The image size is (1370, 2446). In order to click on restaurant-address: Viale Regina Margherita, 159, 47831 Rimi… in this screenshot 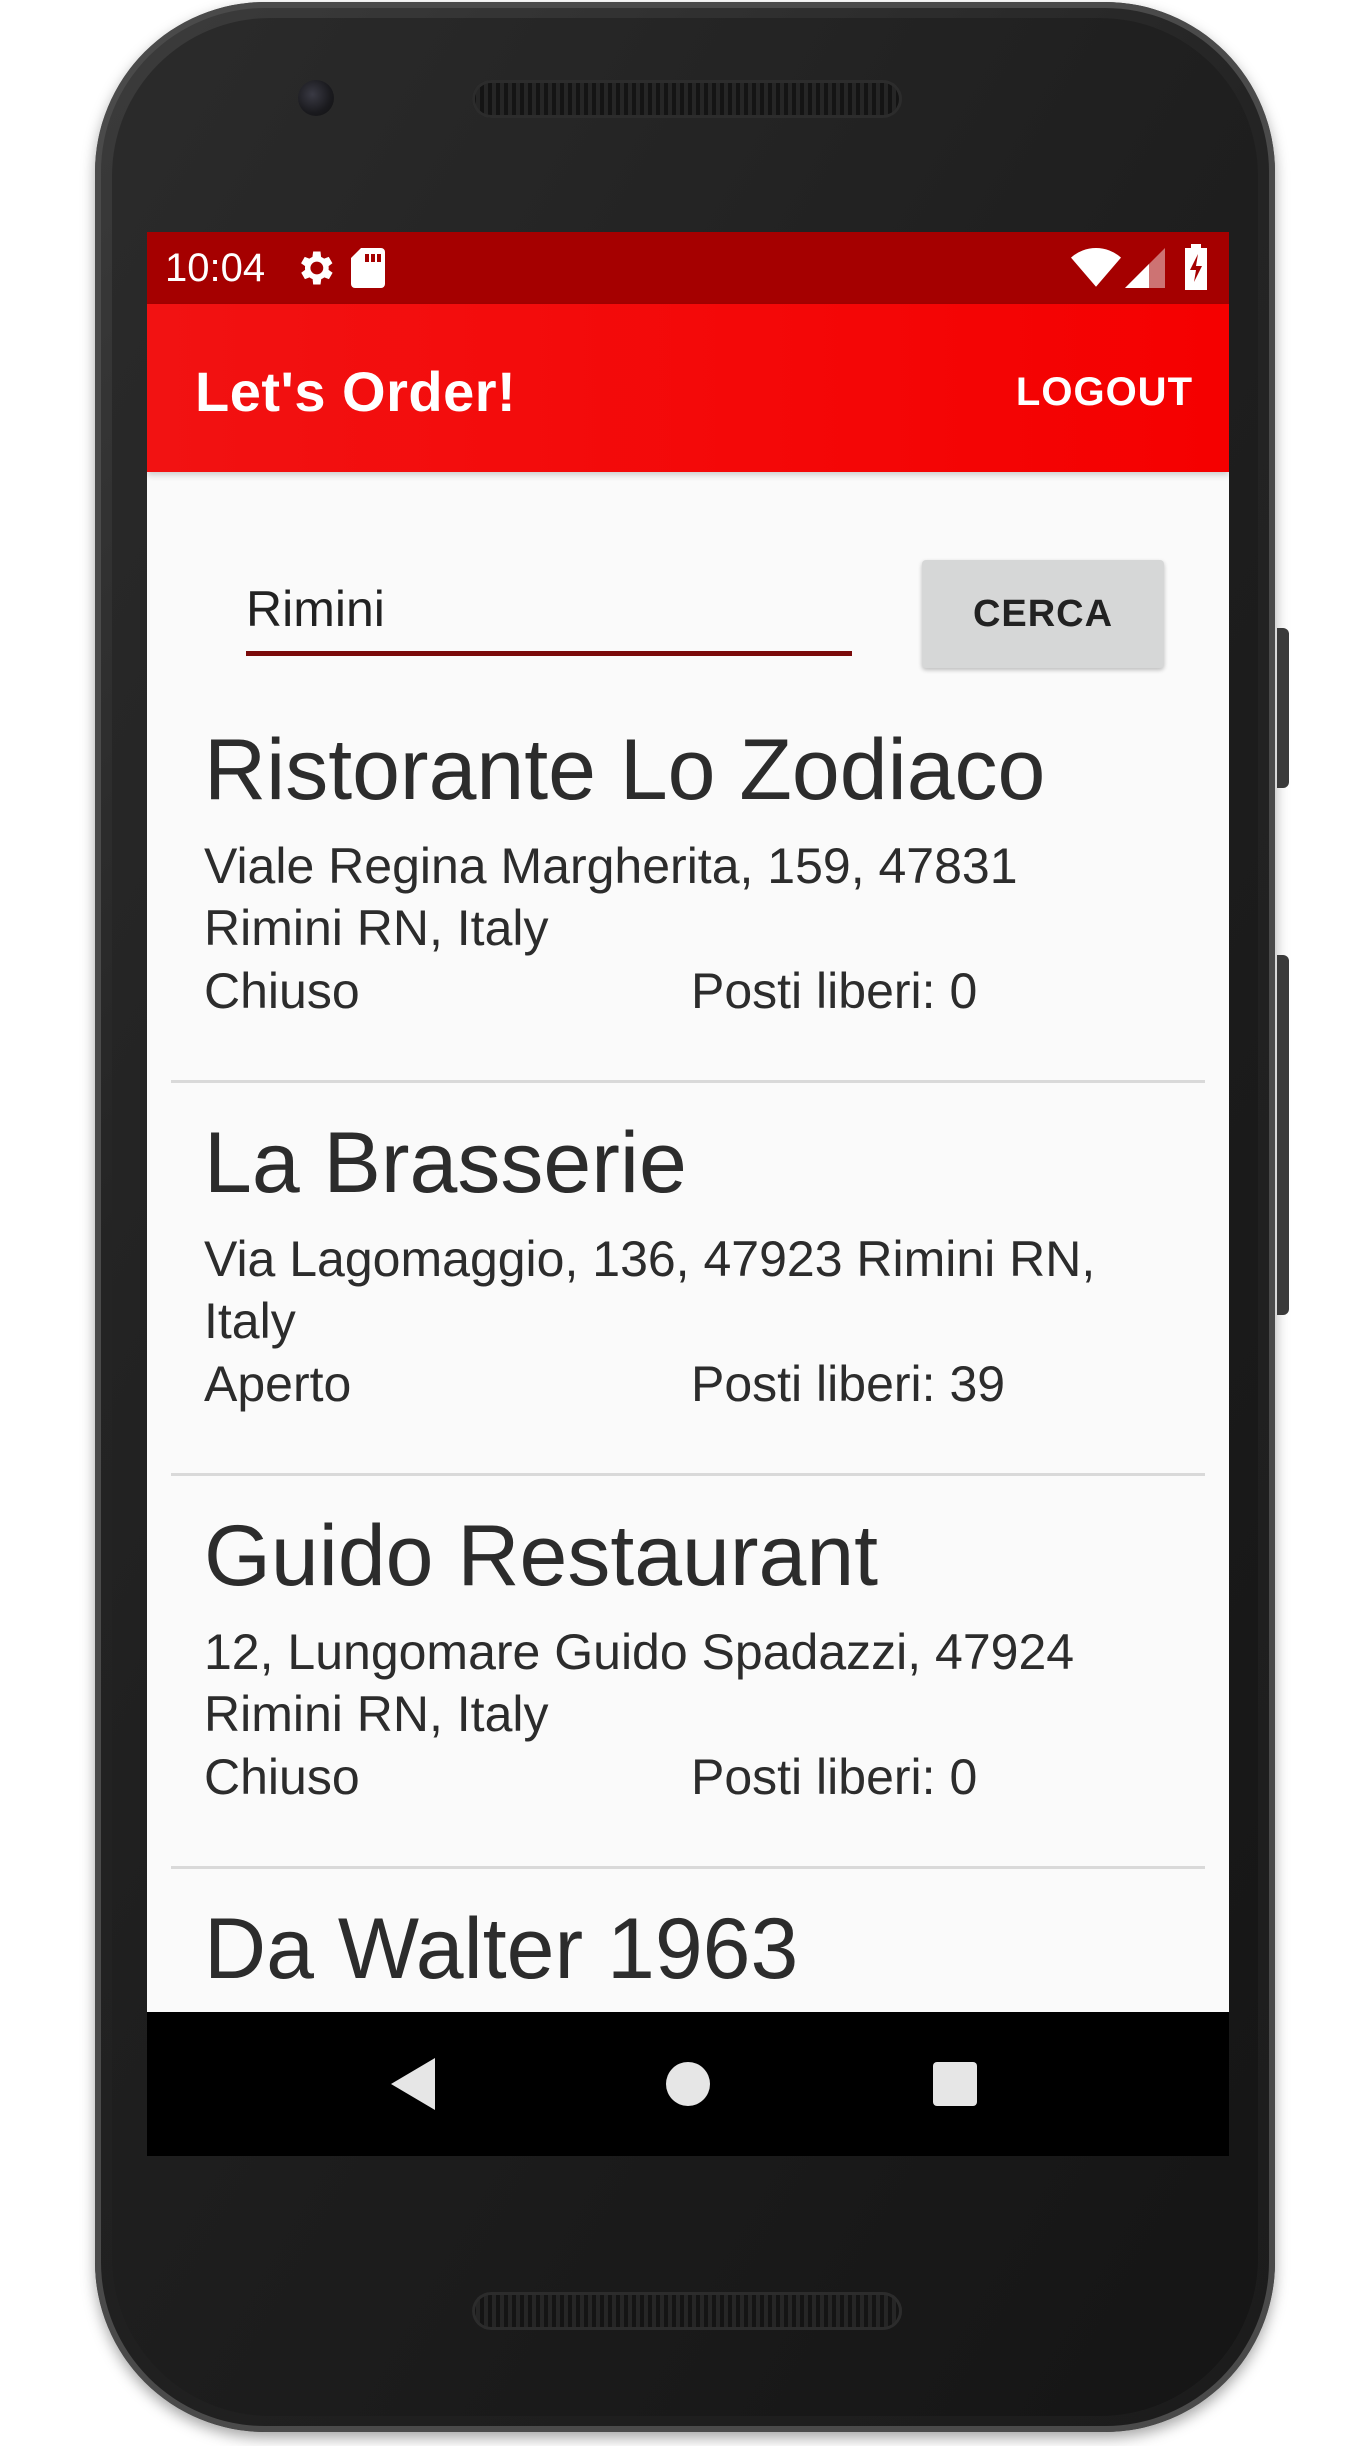, I will do `click(611, 897)`.